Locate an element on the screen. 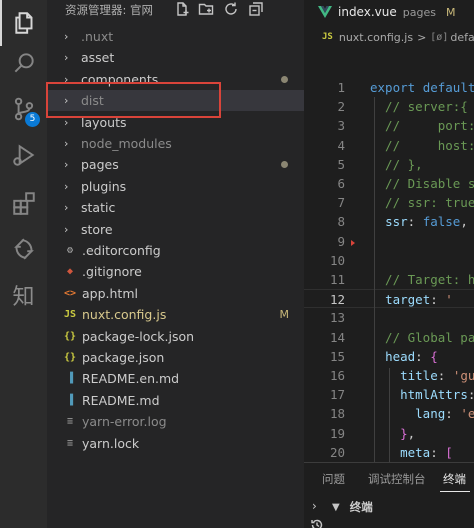  refresh-icon is located at coordinates (231, 9).